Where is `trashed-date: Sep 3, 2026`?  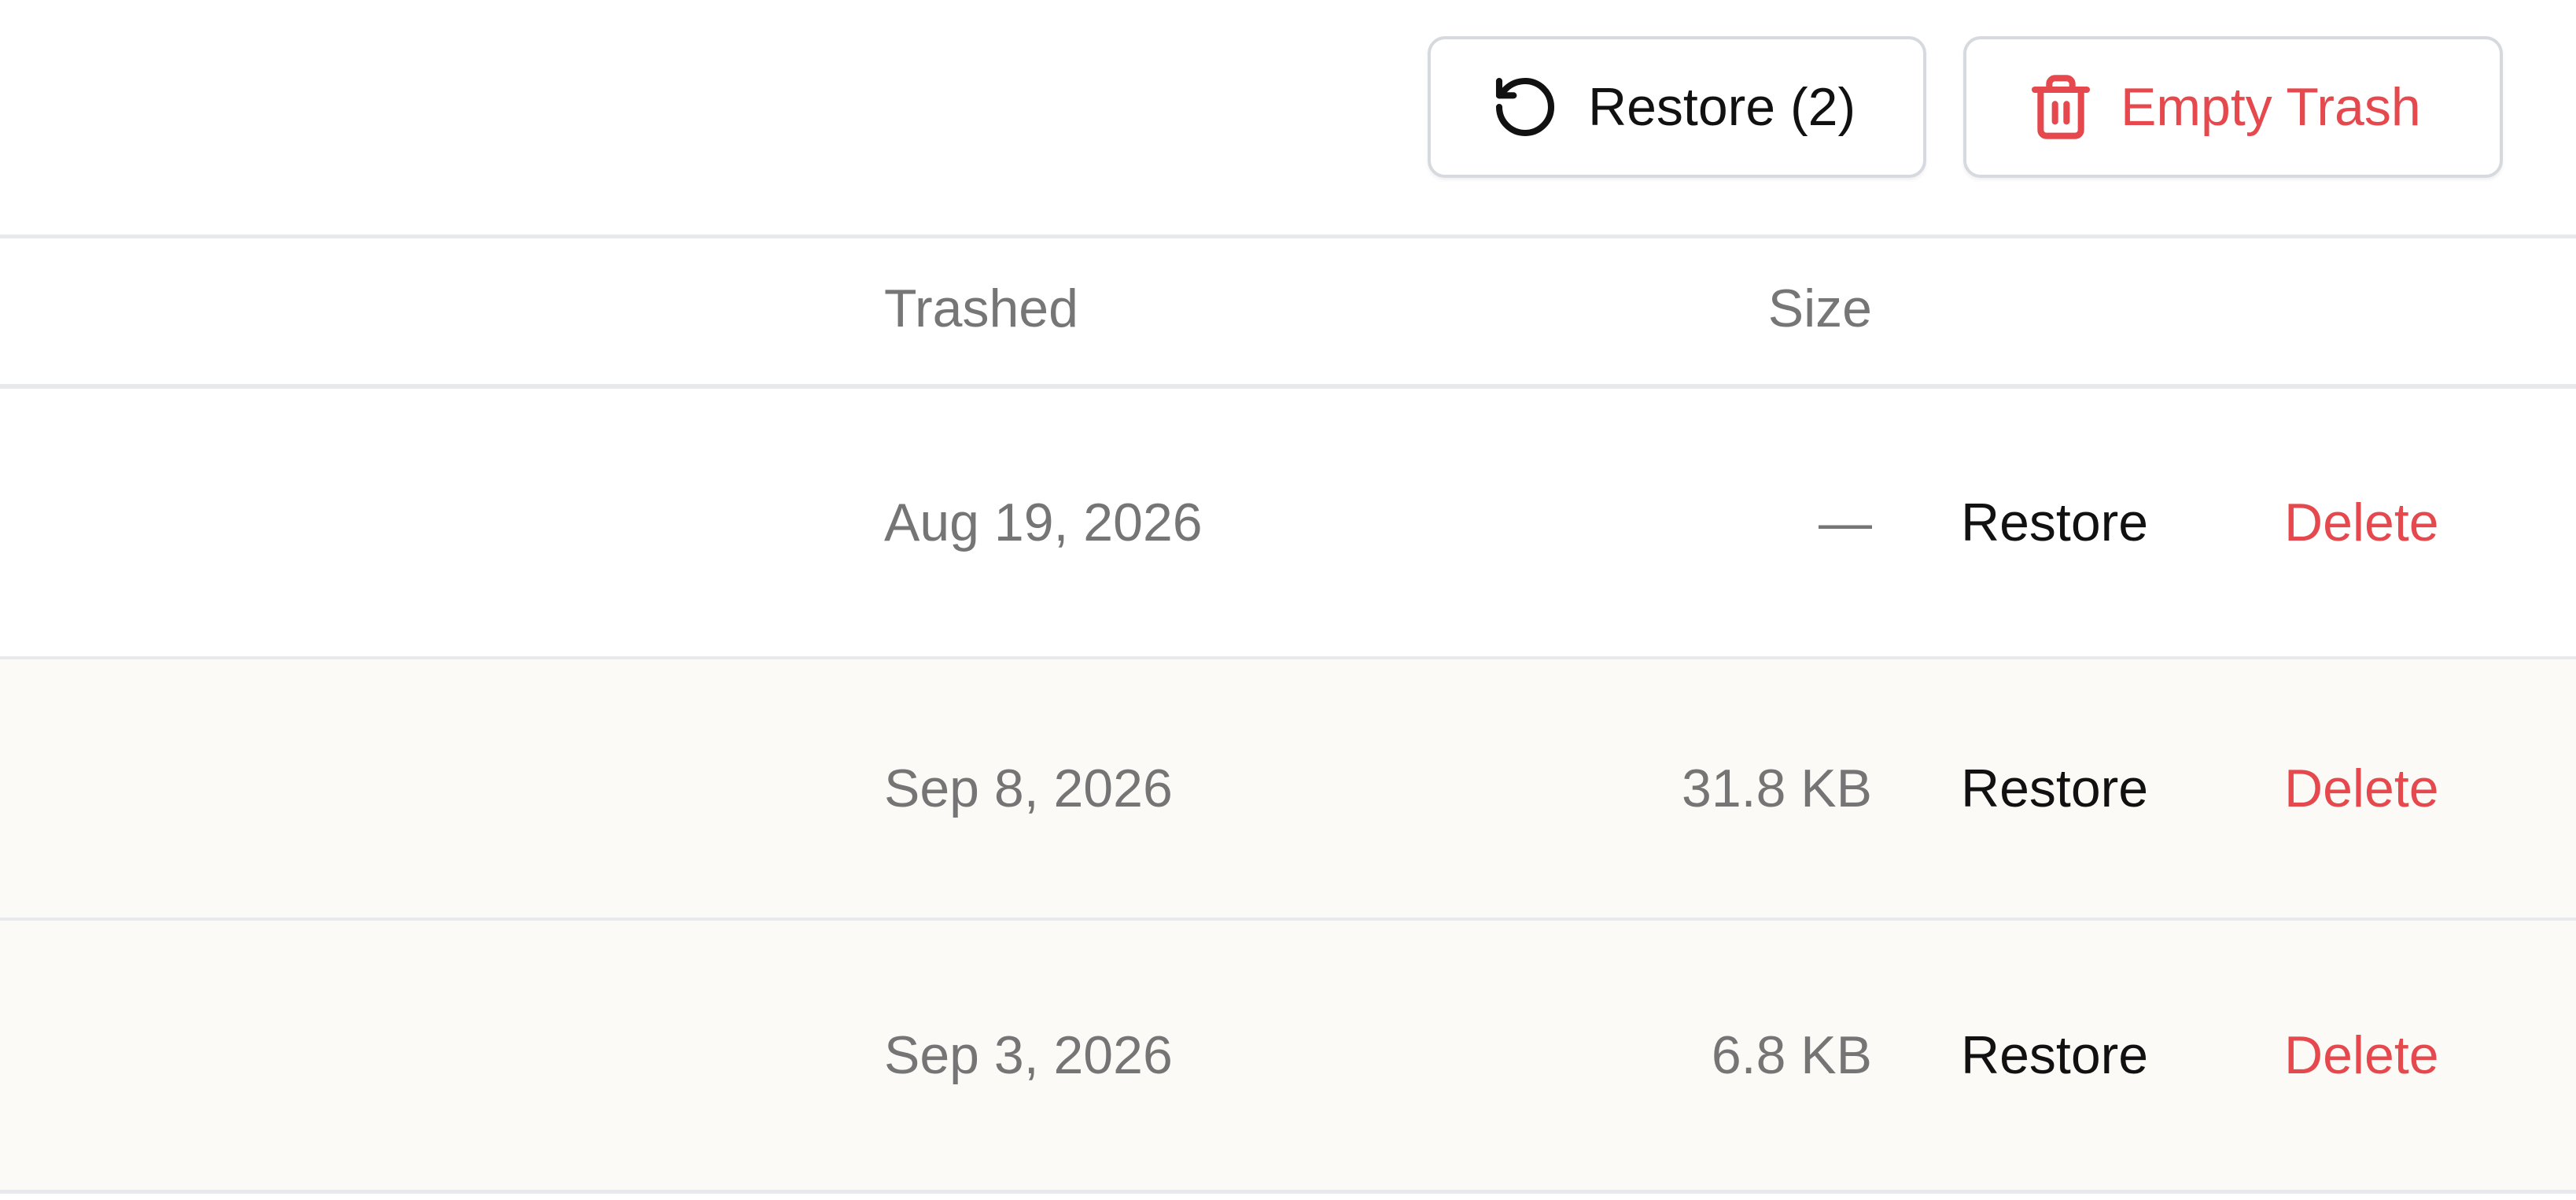 trashed-date: Sep 3, 2026 is located at coordinates (1028, 1055).